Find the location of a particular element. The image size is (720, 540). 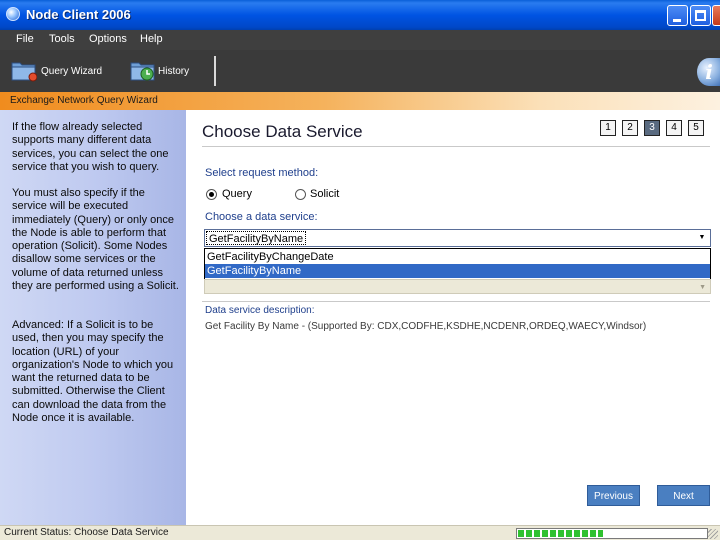

query-radio is located at coordinates (211, 194).